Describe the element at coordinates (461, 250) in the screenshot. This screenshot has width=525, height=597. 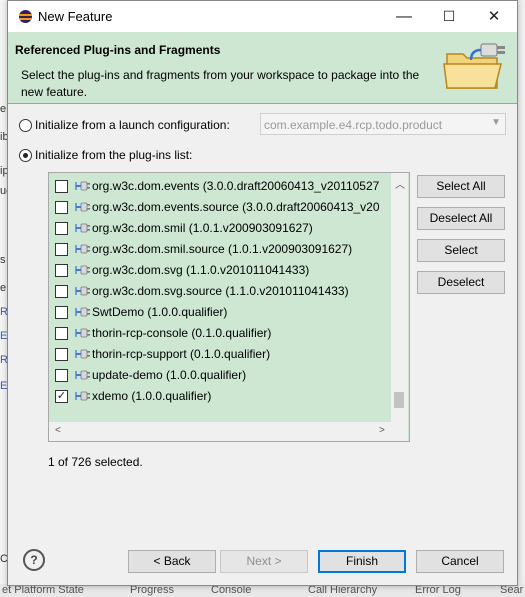
I see `select-button: Select` at that location.